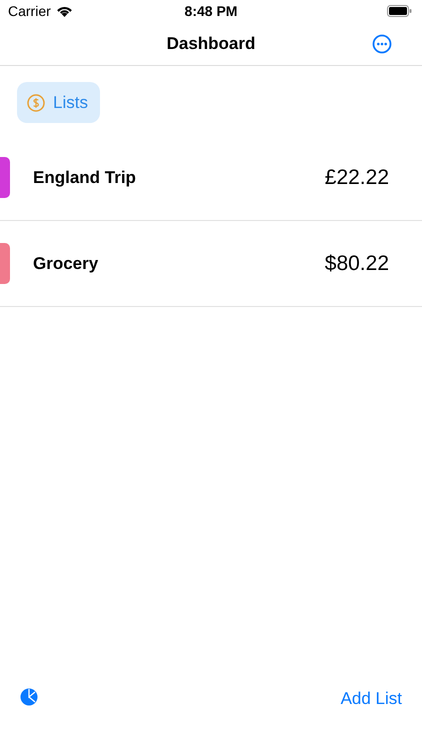 This screenshot has width=422, height=750. Describe the element at coordinates (356, 264) in the screenshot. I see `list-amount: $80.22` at that location.